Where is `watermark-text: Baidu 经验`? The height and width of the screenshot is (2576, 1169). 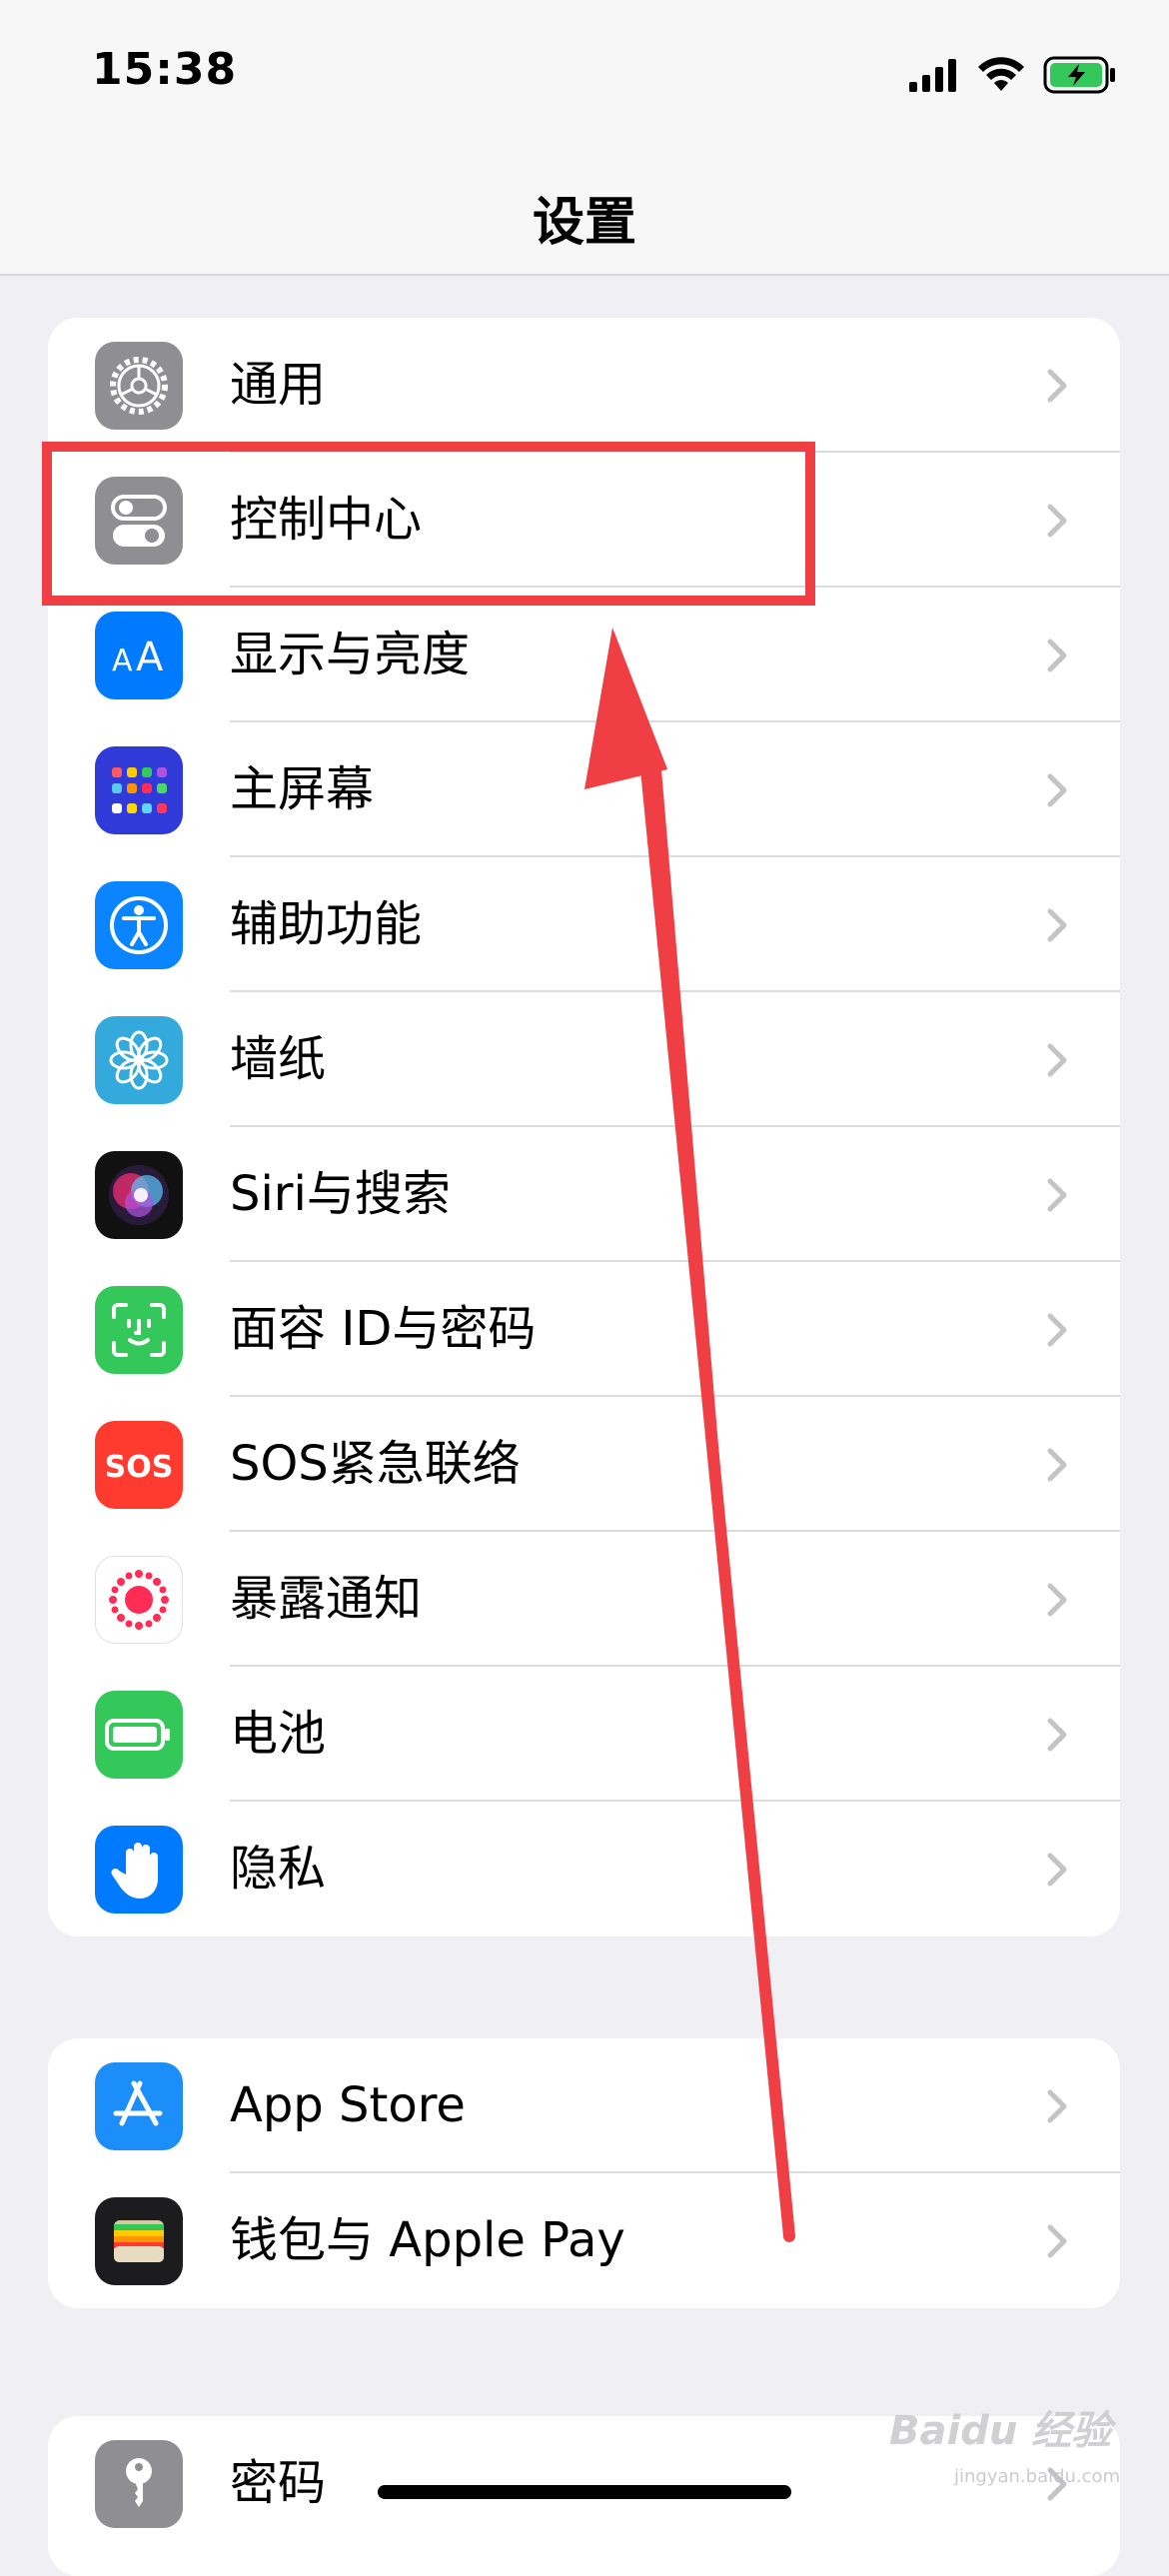 watermark-text: Baidu 经验 is located at coordinates (1001, 2431).